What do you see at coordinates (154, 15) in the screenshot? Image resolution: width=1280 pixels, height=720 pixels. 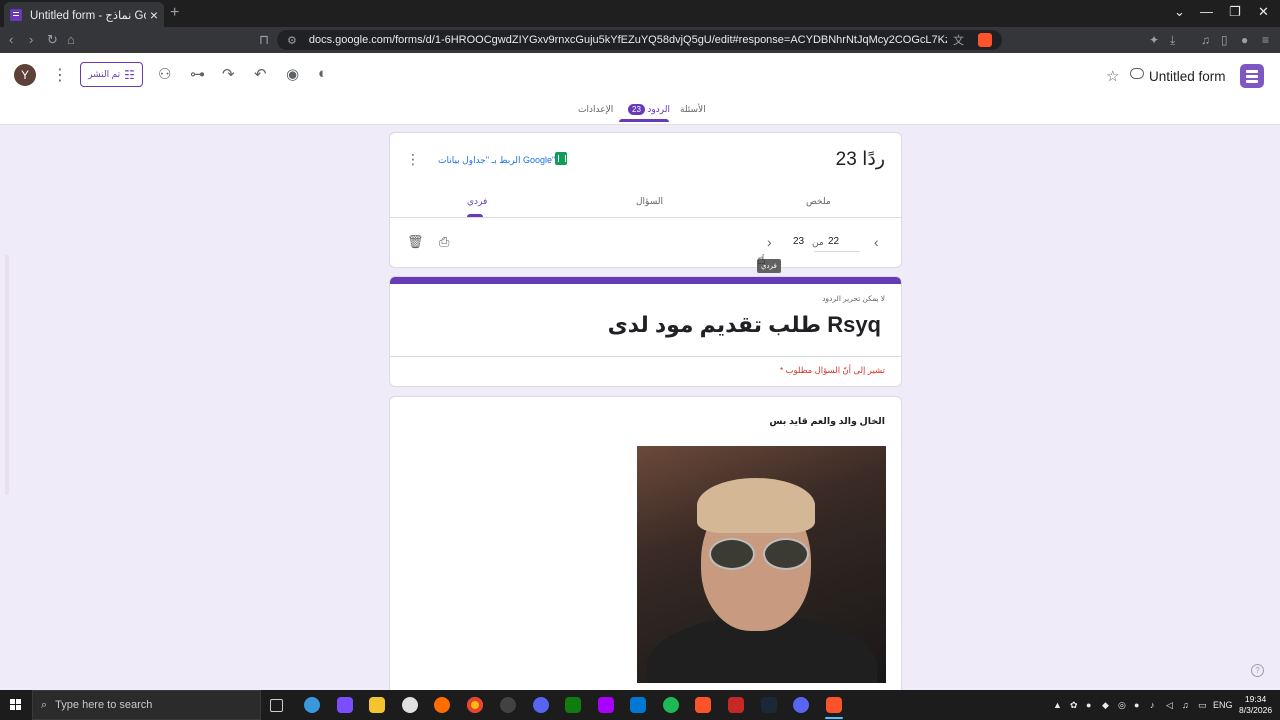 I see `close-tab-icon: ×` at bounding box center [154, 15].